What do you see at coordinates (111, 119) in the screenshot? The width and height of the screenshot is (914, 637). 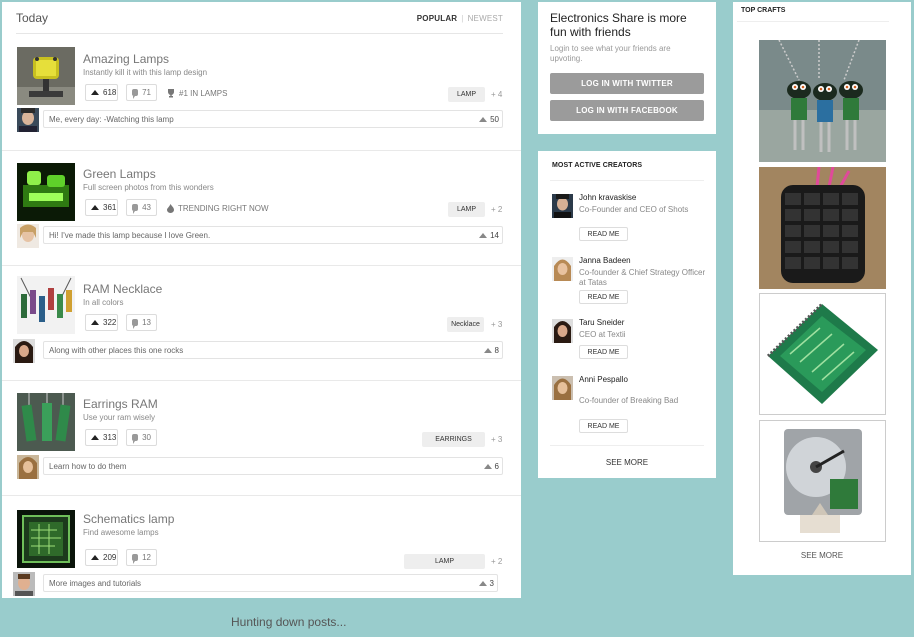 I see `comment-text: Me, every day: -Watching this lamp` at bounding box center [111, 119].